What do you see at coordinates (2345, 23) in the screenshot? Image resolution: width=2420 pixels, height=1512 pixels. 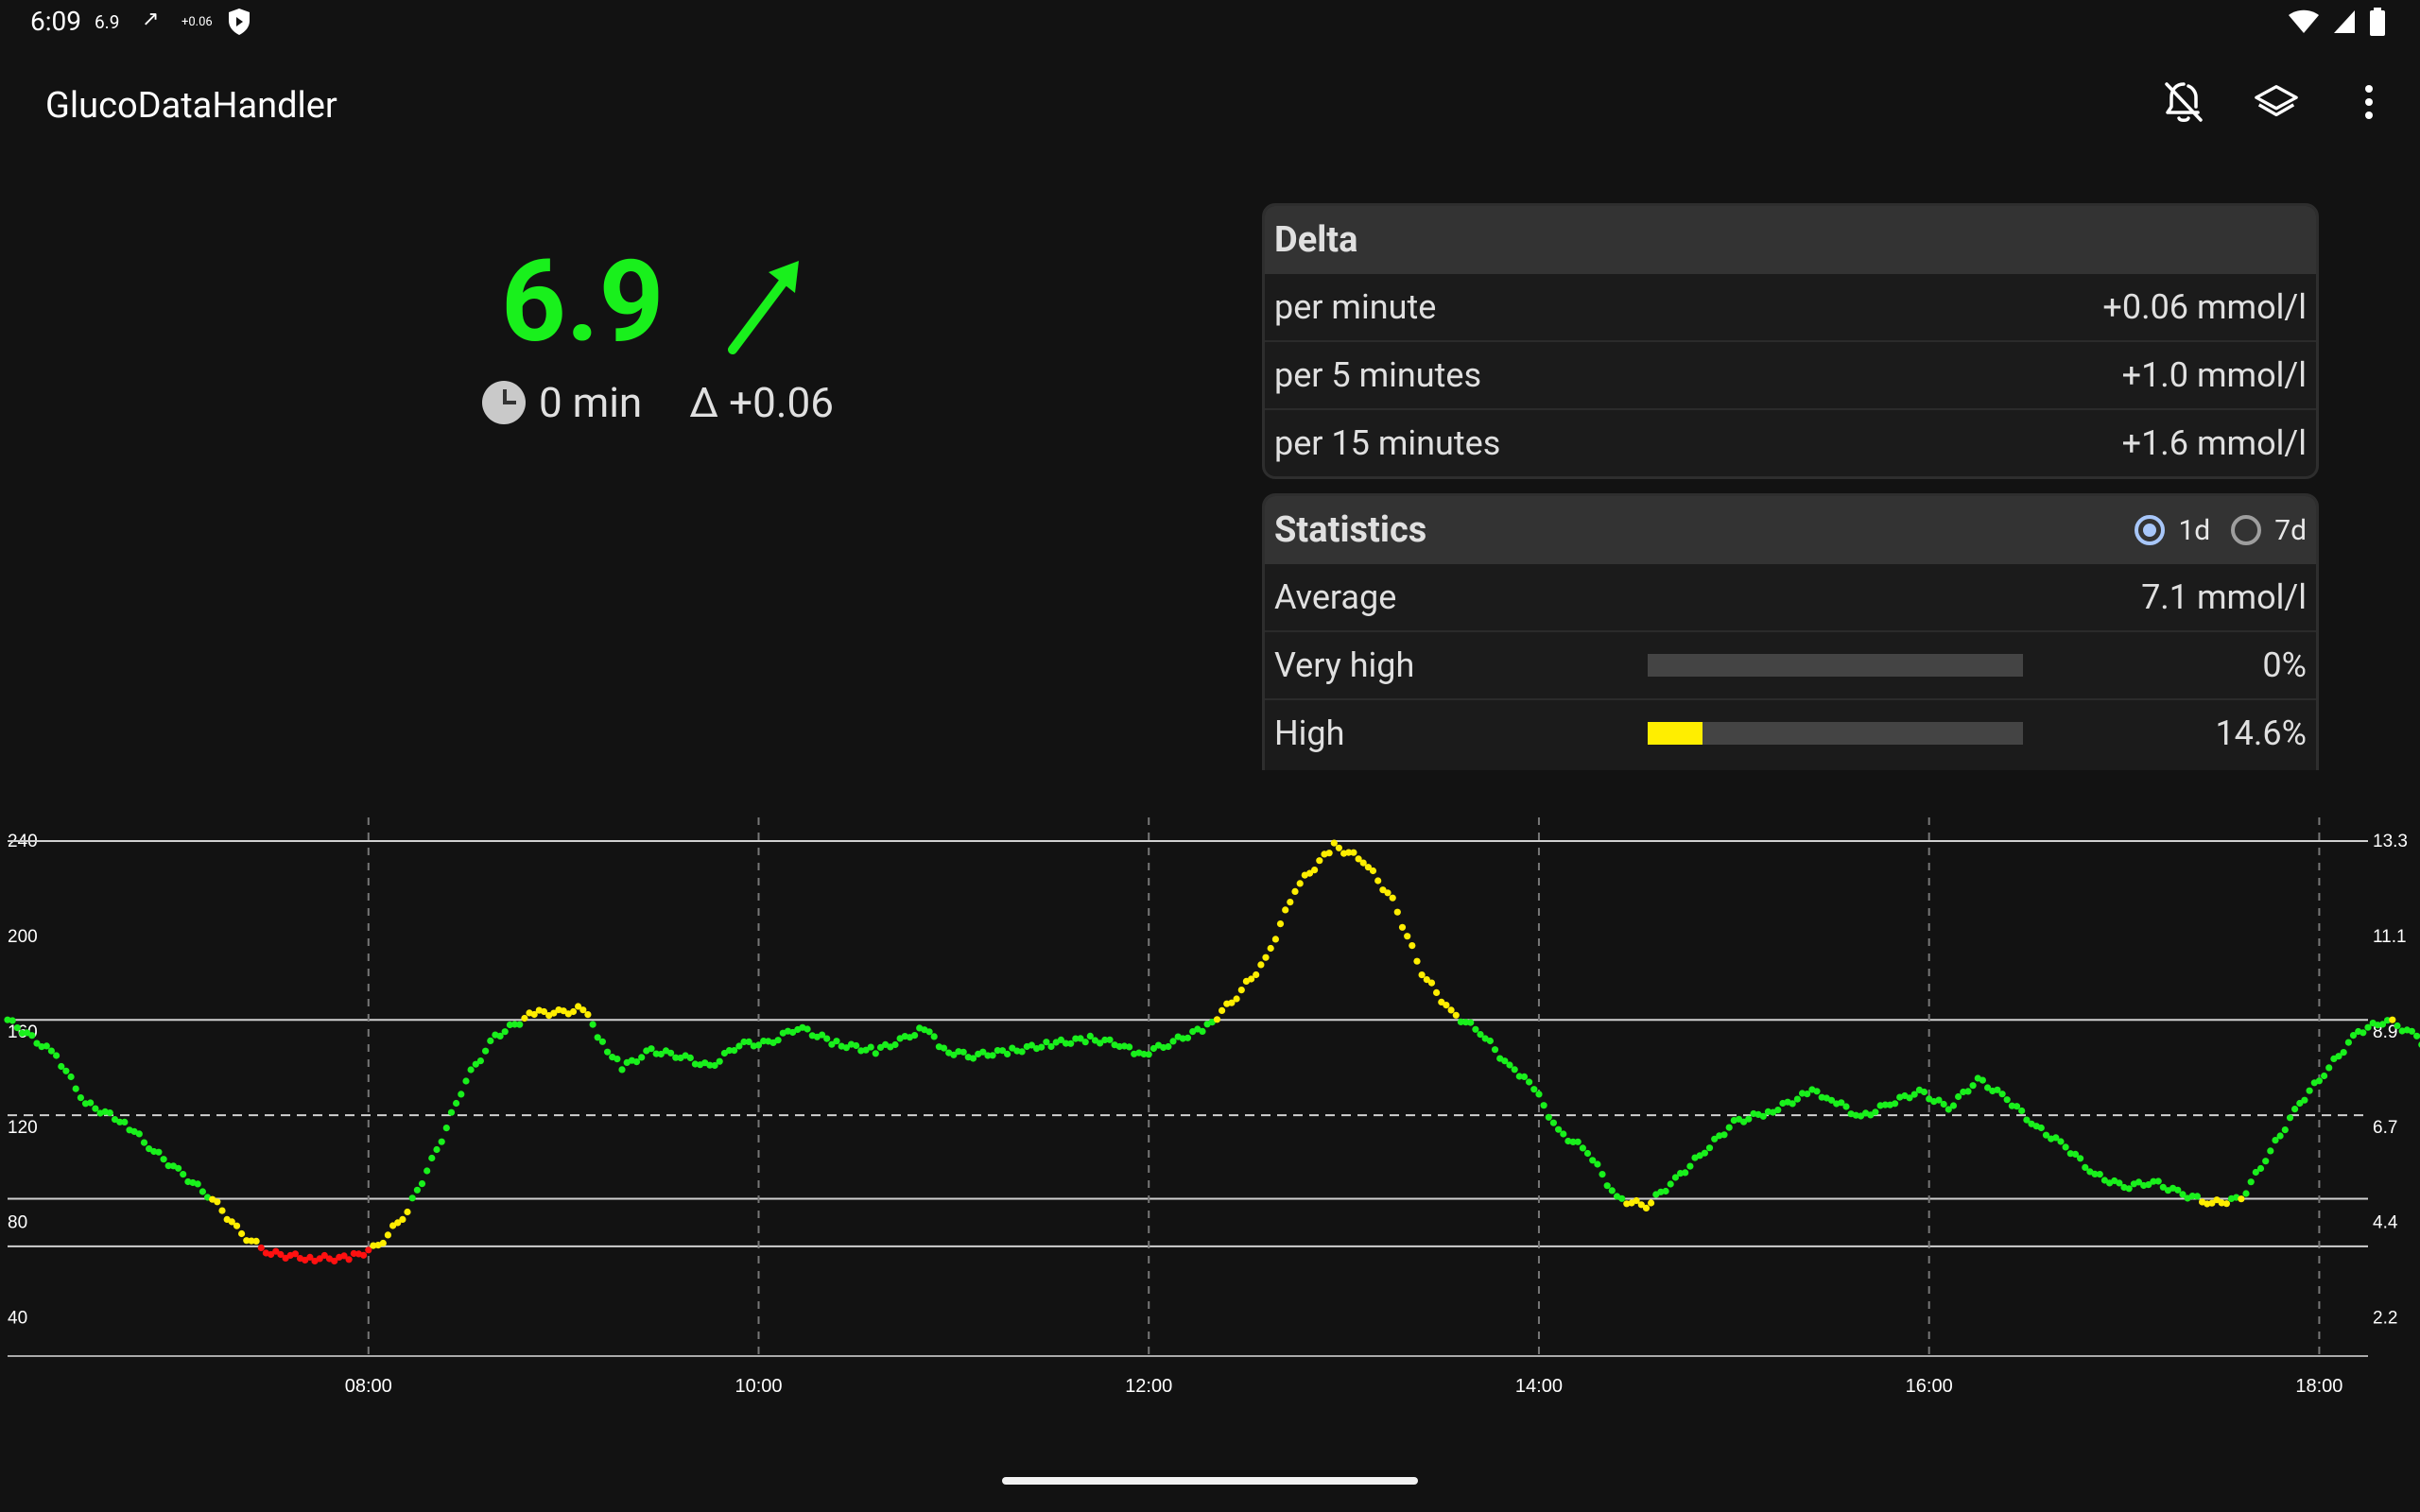 I see `signal-icon` at bounding box center [2345, 23].